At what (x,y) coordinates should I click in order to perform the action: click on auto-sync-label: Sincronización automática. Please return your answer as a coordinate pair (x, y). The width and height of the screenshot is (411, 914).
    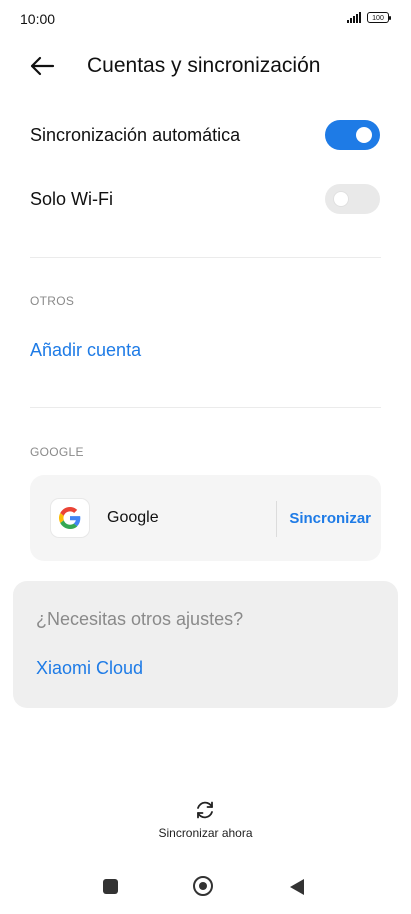
    Looking at the image, I should click on (135, 135).